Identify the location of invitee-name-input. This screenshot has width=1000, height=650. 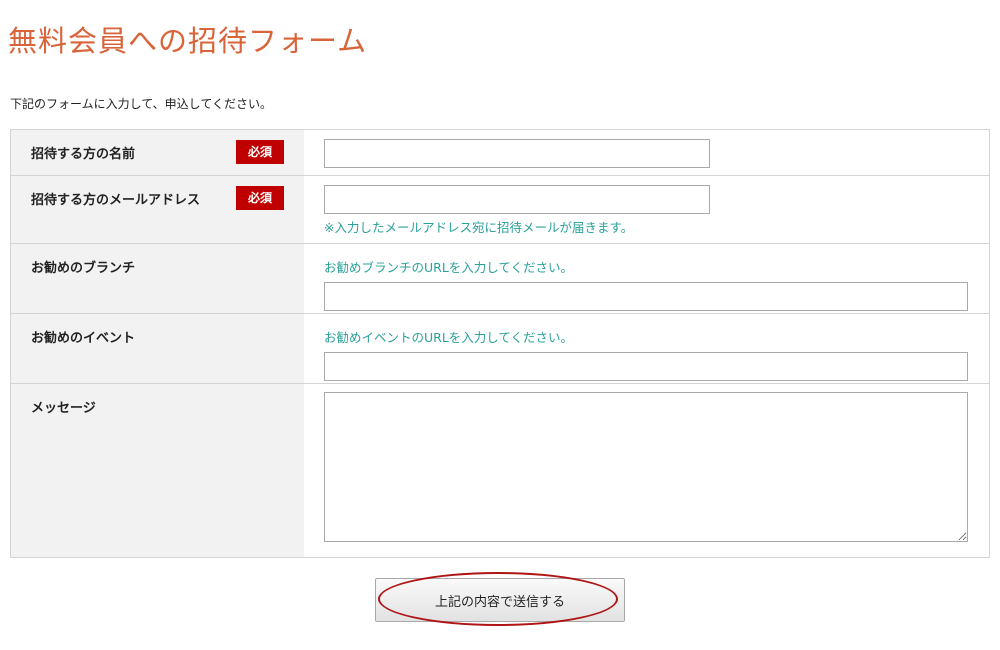
(517, 153).